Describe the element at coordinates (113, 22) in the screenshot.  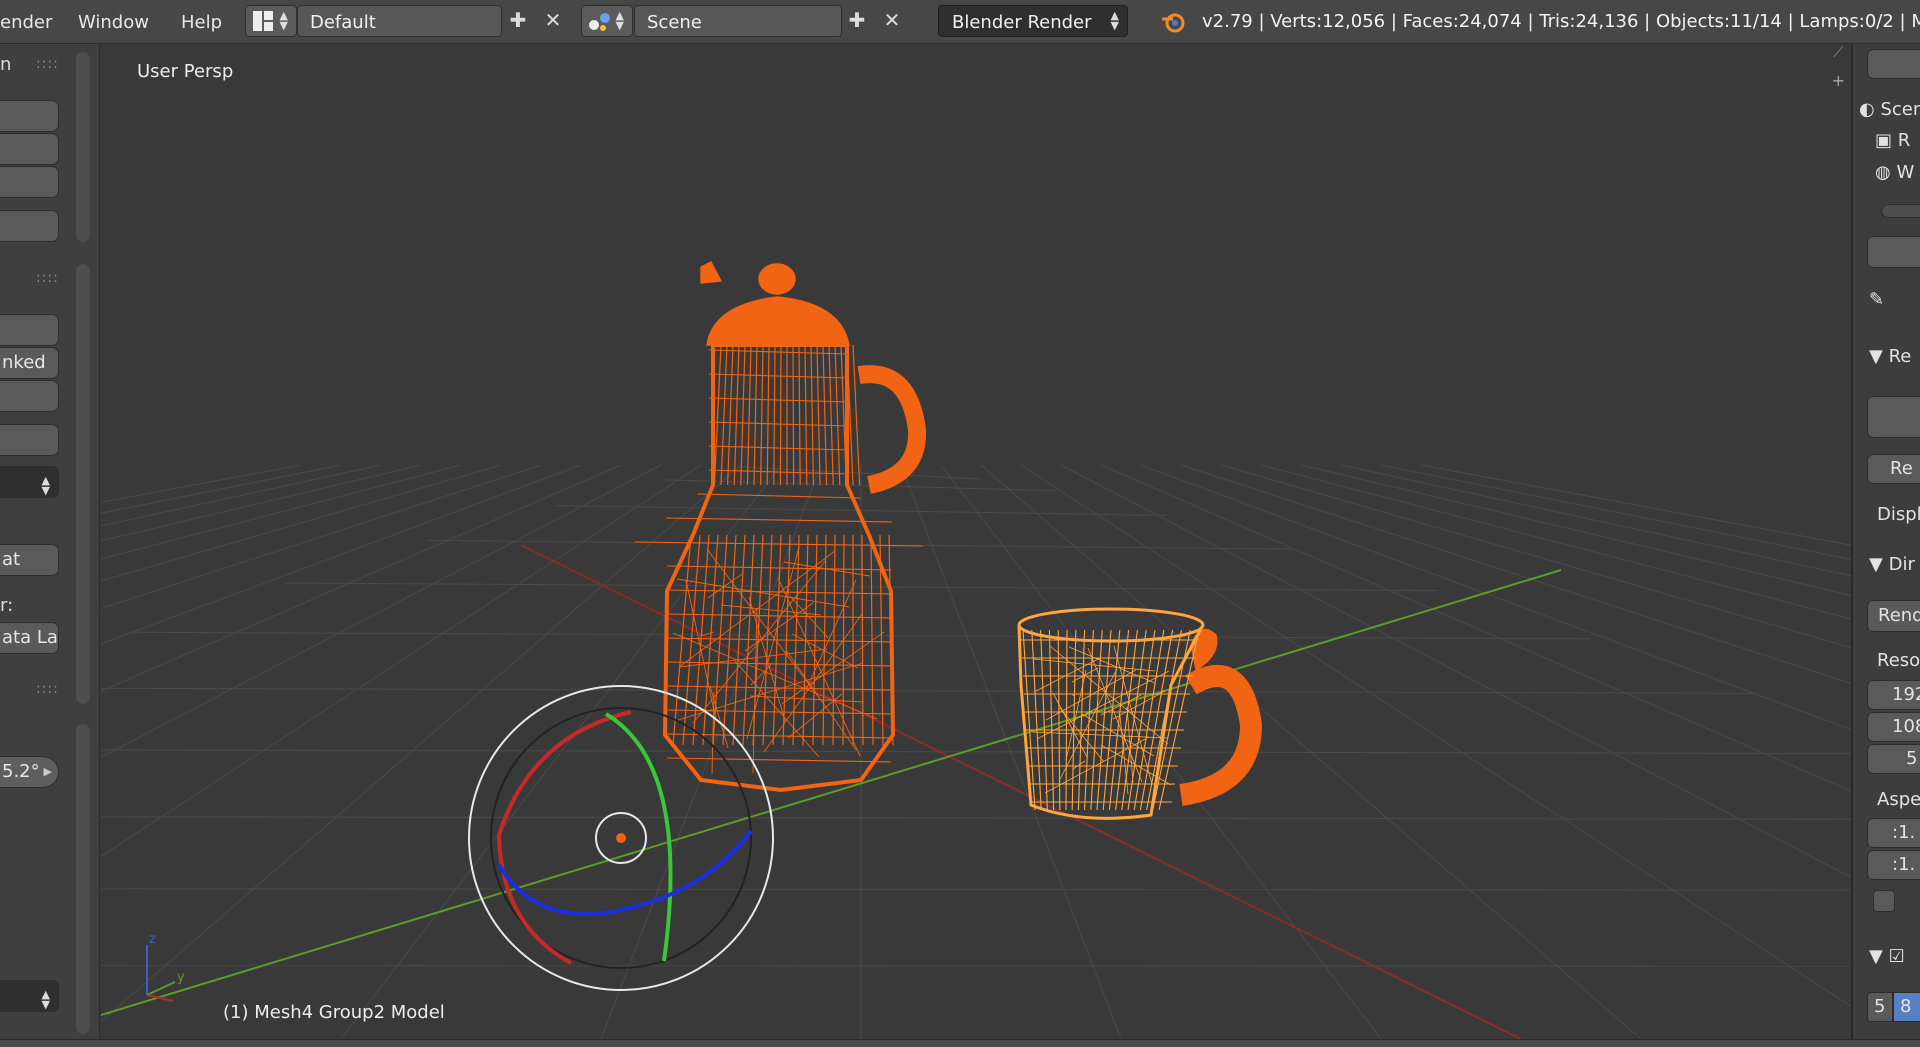
I see `menu-window: Window` at that location.